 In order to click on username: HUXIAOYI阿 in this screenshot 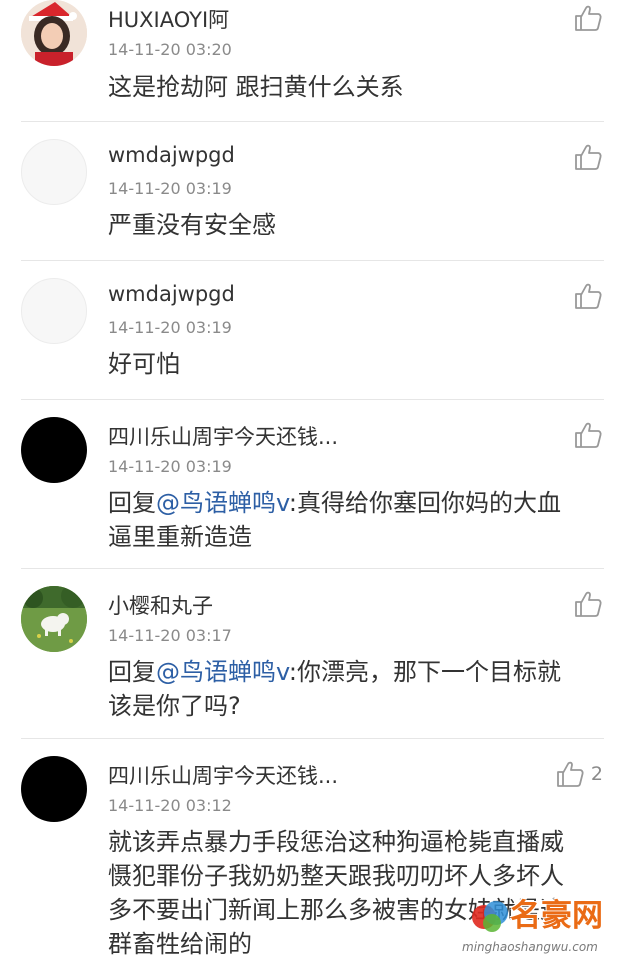, I will do `click(168, 19)`.